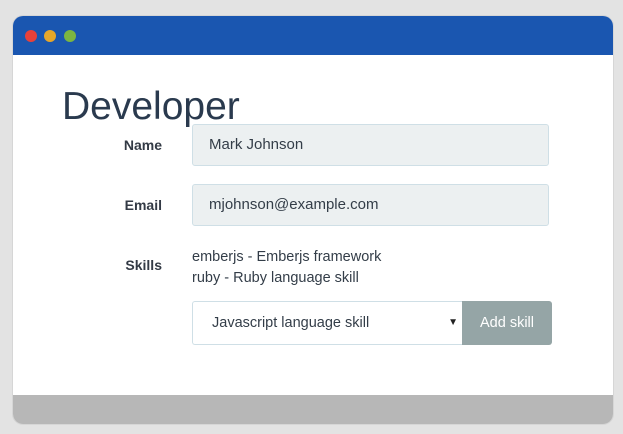 The width and height of the screenshot is (623, 434). Describe the element at coordinates (143, 205) in the screenshot. I see `email-label: Email` at that location.